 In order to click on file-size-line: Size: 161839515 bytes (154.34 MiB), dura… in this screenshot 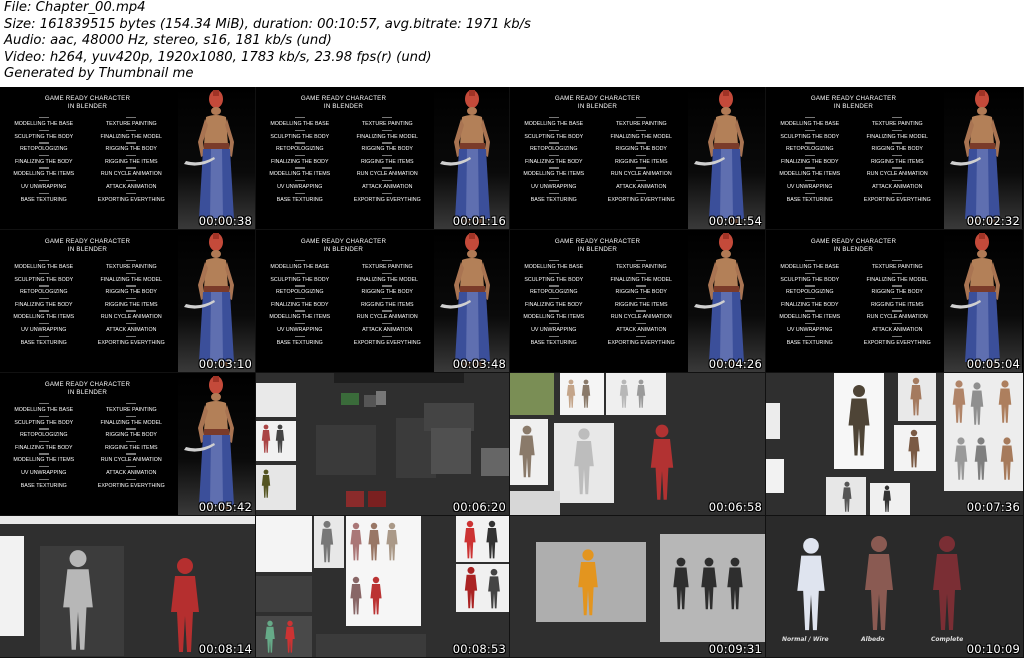, I will do `click(267, 24)`.